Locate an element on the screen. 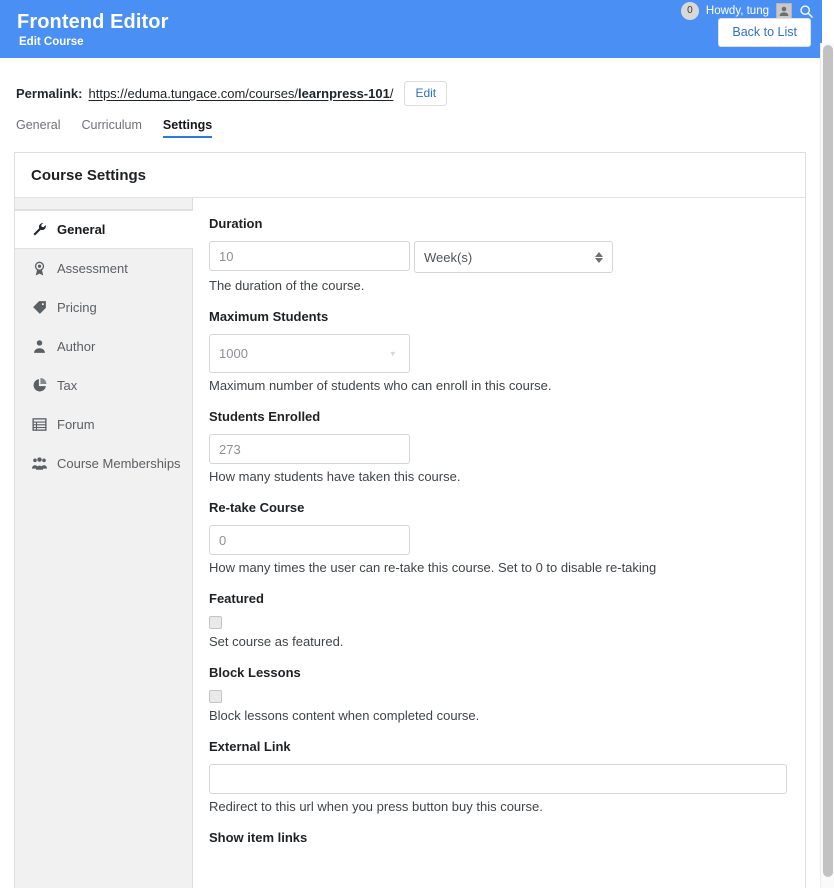 Image resolution: width=834 pixels, height=888 pixels. maximum-students-label: Maximum Students is located at coordinates (269, 316).